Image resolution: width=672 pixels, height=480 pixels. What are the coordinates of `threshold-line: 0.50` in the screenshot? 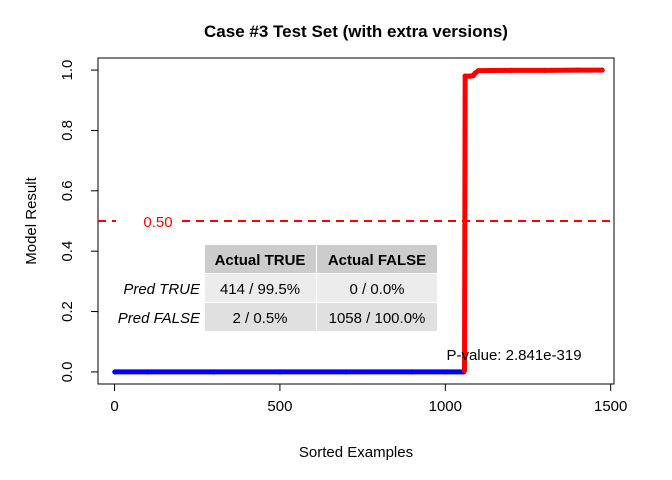 It's located at (356, 222).